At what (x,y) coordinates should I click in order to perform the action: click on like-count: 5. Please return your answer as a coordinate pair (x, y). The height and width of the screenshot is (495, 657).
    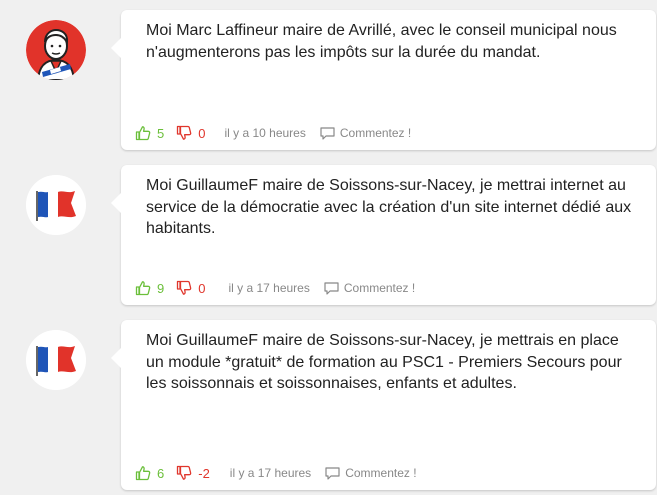
    Looking at the image, I should click on (161, 133).